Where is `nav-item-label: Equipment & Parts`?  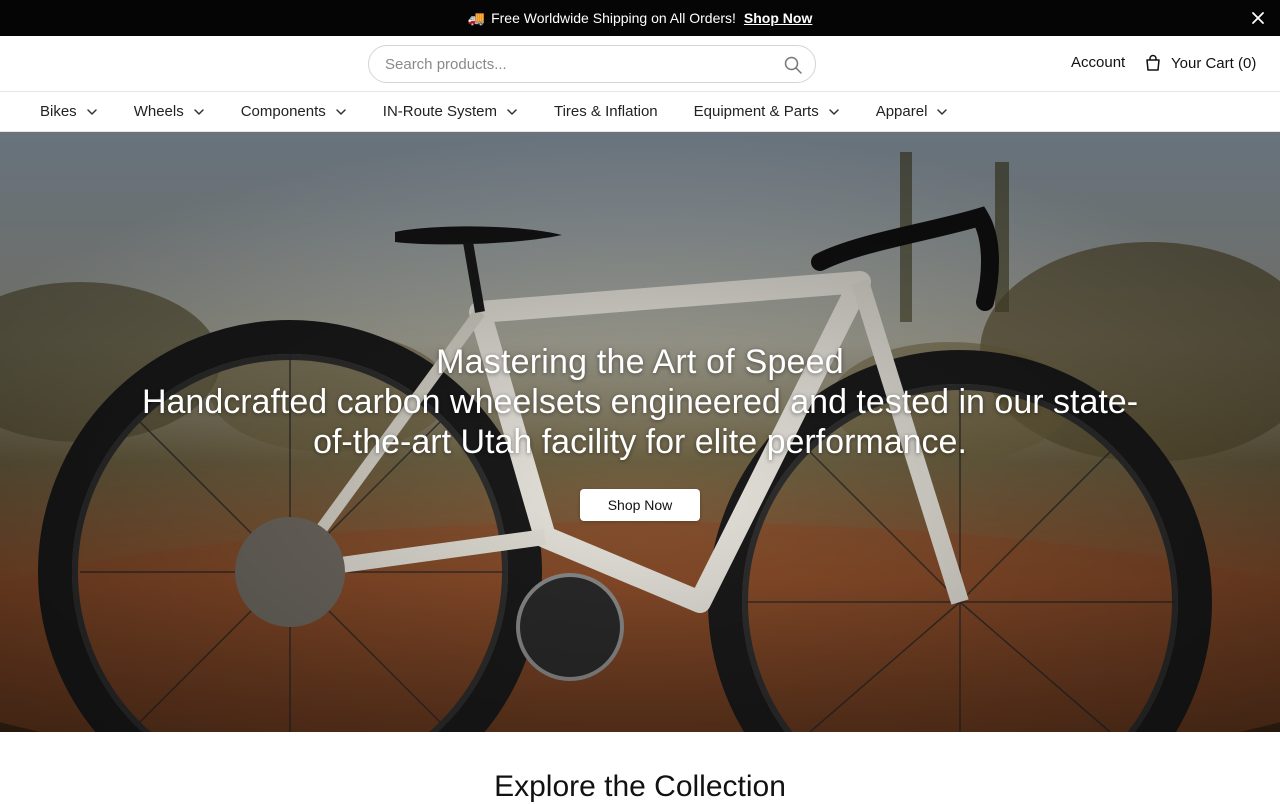
nav-item-label: Equipment & Parts is located at coordinates (756, 111).